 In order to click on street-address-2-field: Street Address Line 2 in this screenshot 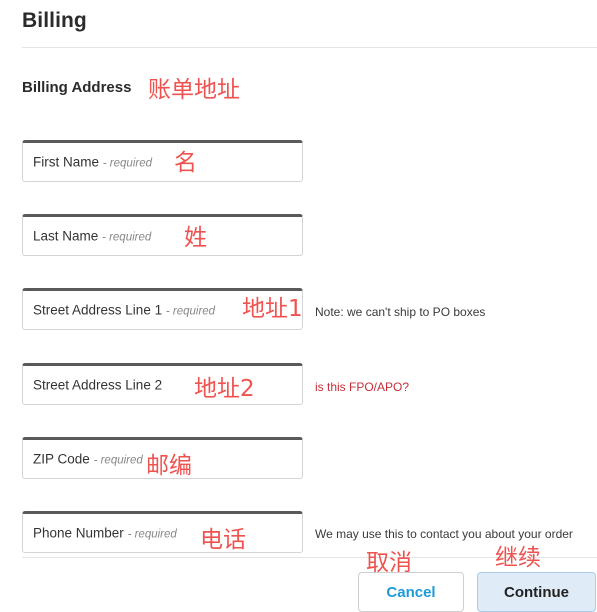, I will do `click(162, 384)`.